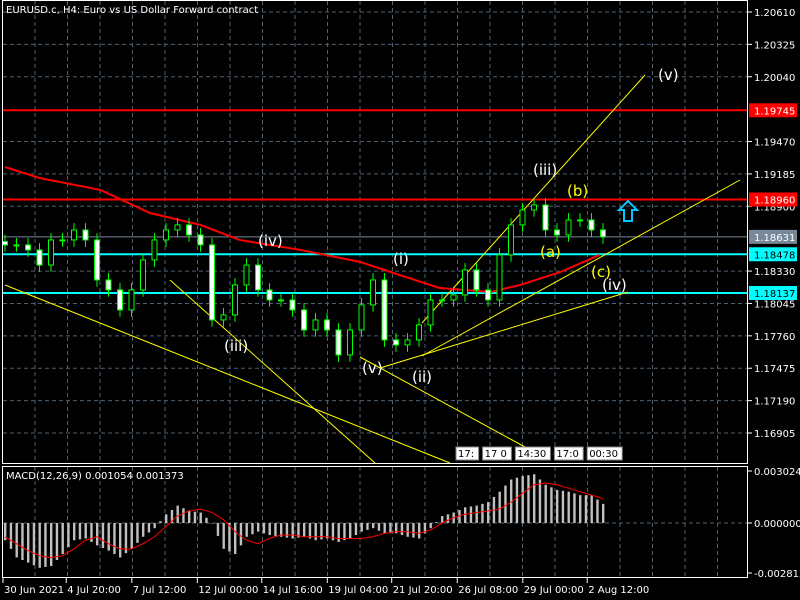 The height and width of the screenshot is (600, 800). Describe the element at coordinates (358, 590) in the screenshot. I see `time-tick-label: 19 Jul 04:00` at that location.